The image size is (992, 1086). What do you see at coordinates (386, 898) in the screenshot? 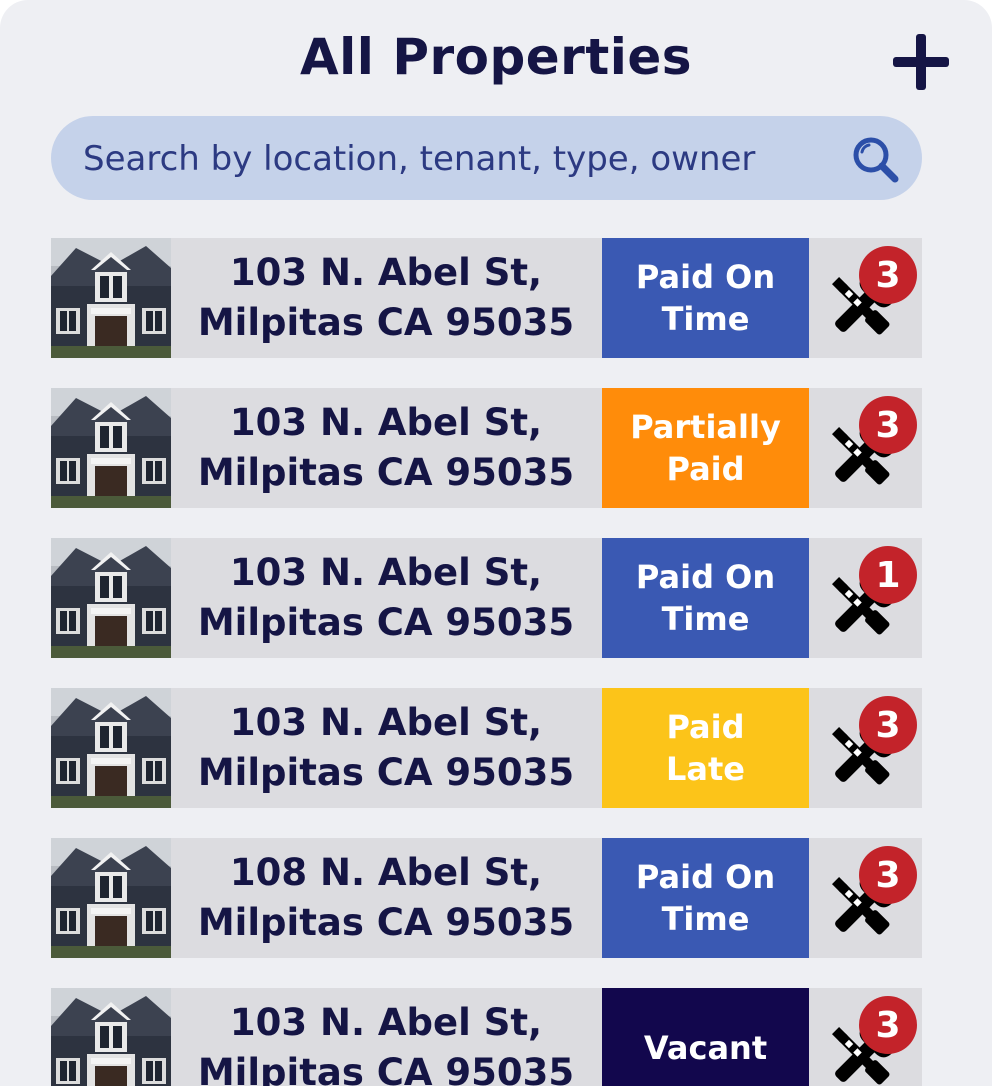
I see `property-address: 108 N. Abel St, Milpitas CA 95035` at bounding box center [386, 898].